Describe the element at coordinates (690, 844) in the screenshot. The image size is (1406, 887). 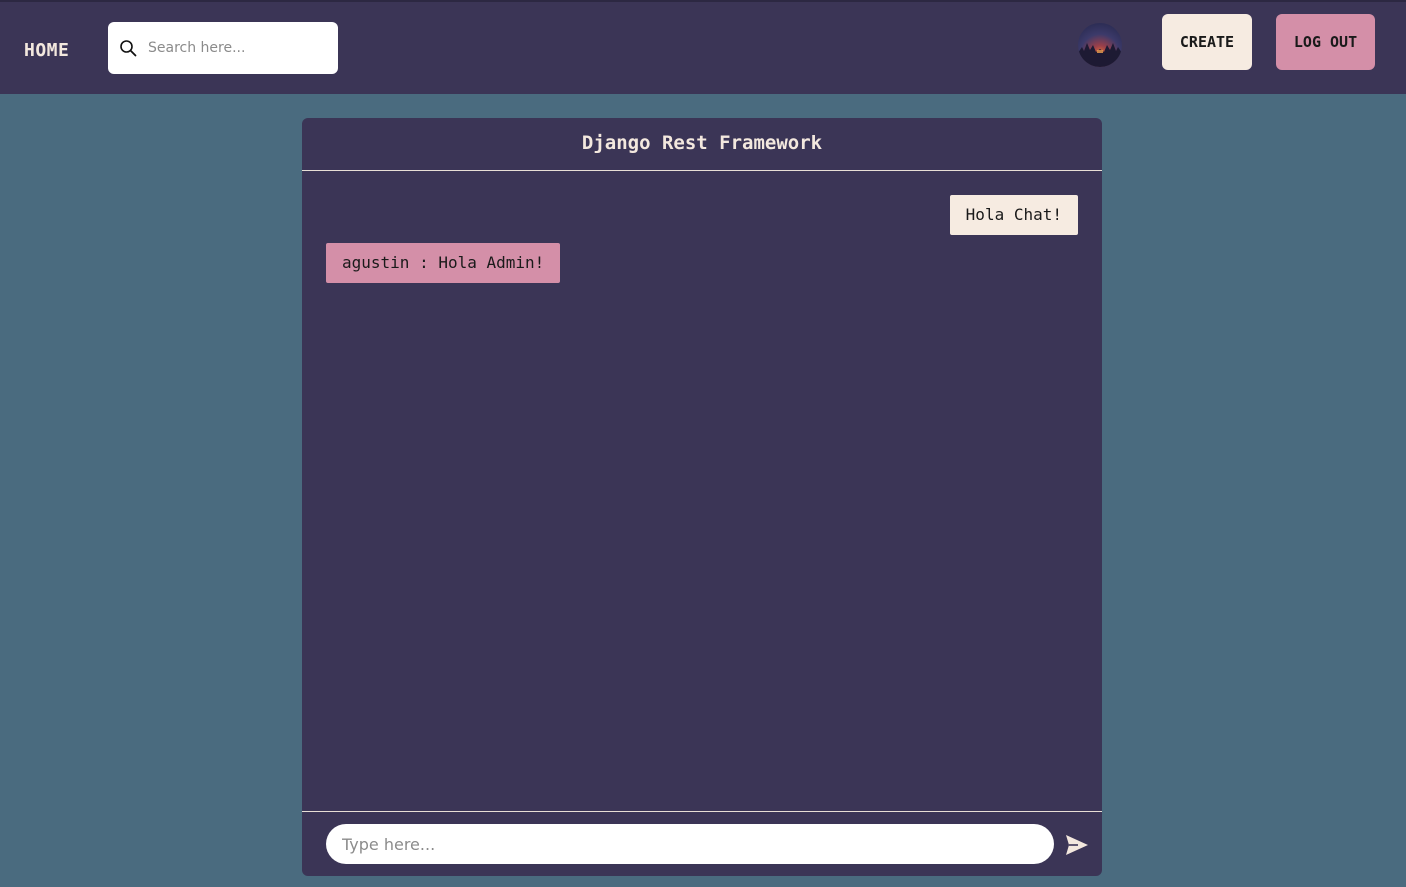
I see `message-input` at that location.